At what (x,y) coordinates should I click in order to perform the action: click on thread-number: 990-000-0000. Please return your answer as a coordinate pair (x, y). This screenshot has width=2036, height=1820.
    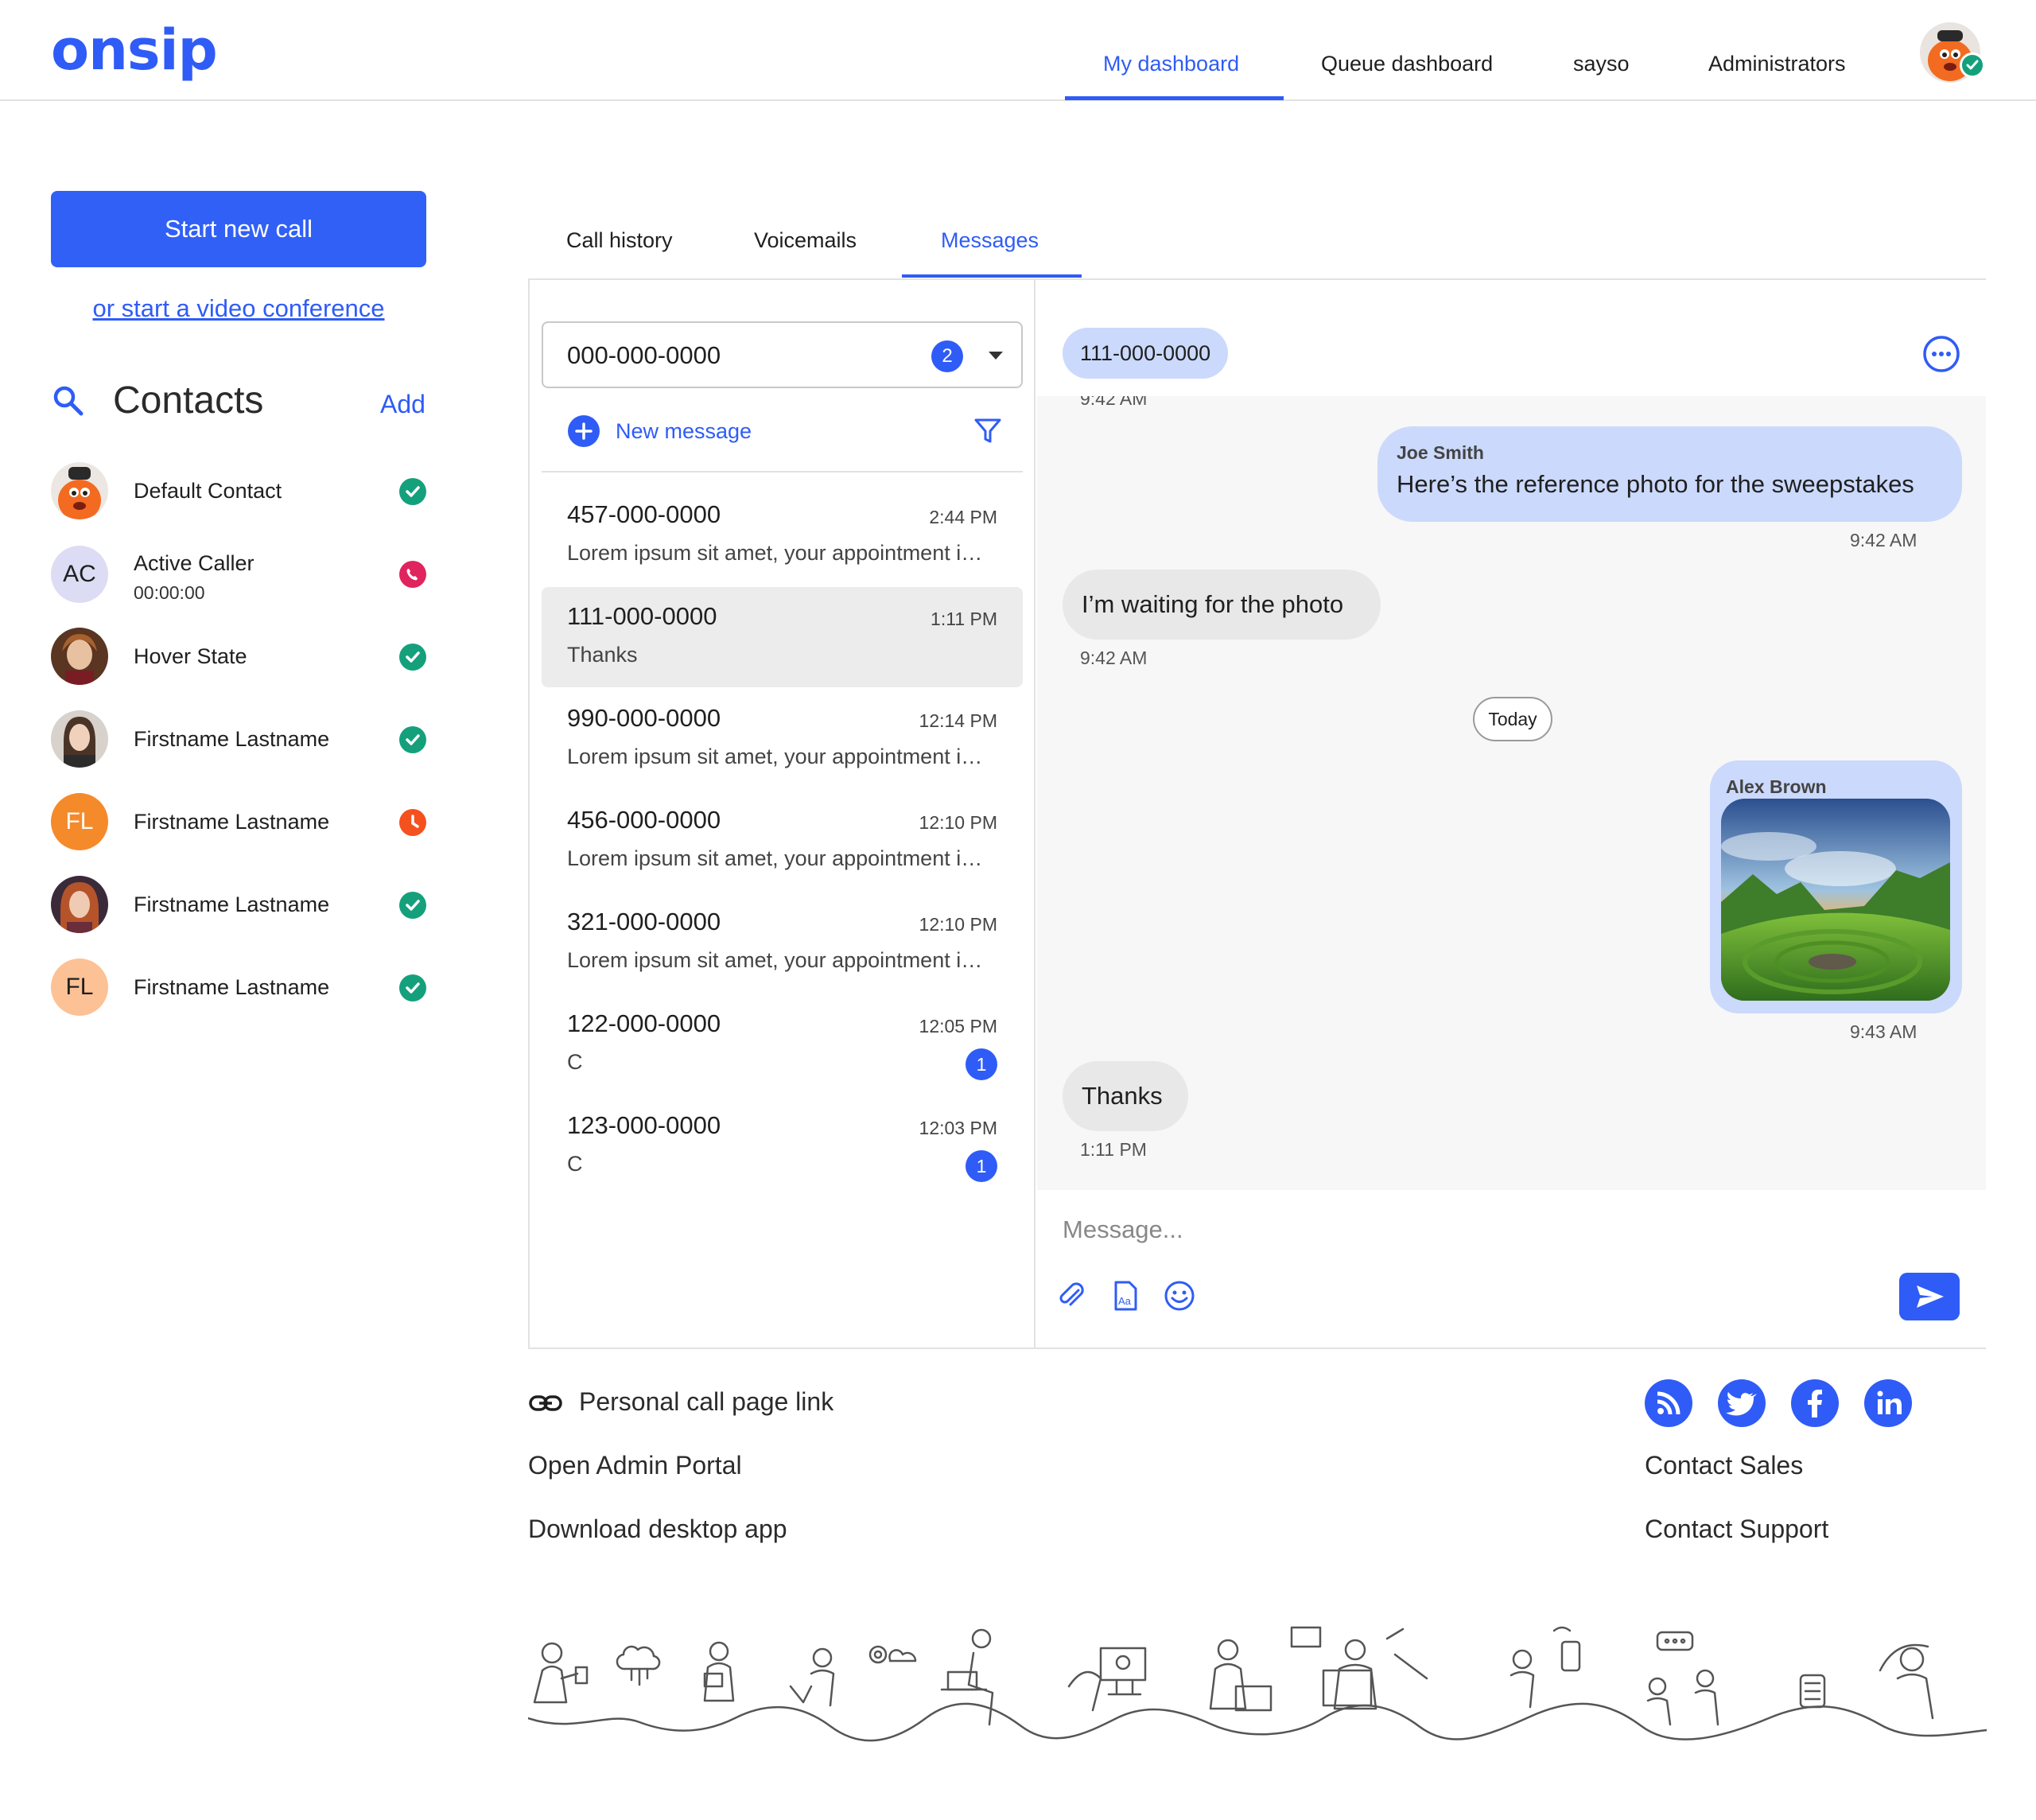
    Looking at the image, I should click on (644, 718).